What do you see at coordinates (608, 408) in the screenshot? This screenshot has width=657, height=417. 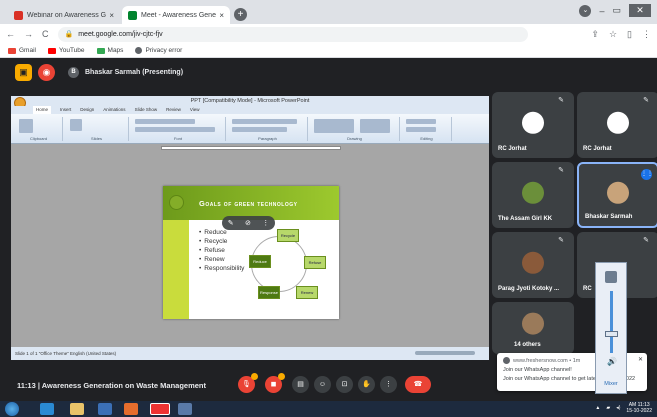 I see `network-icon: ▰` at bounding box center [608, 408].